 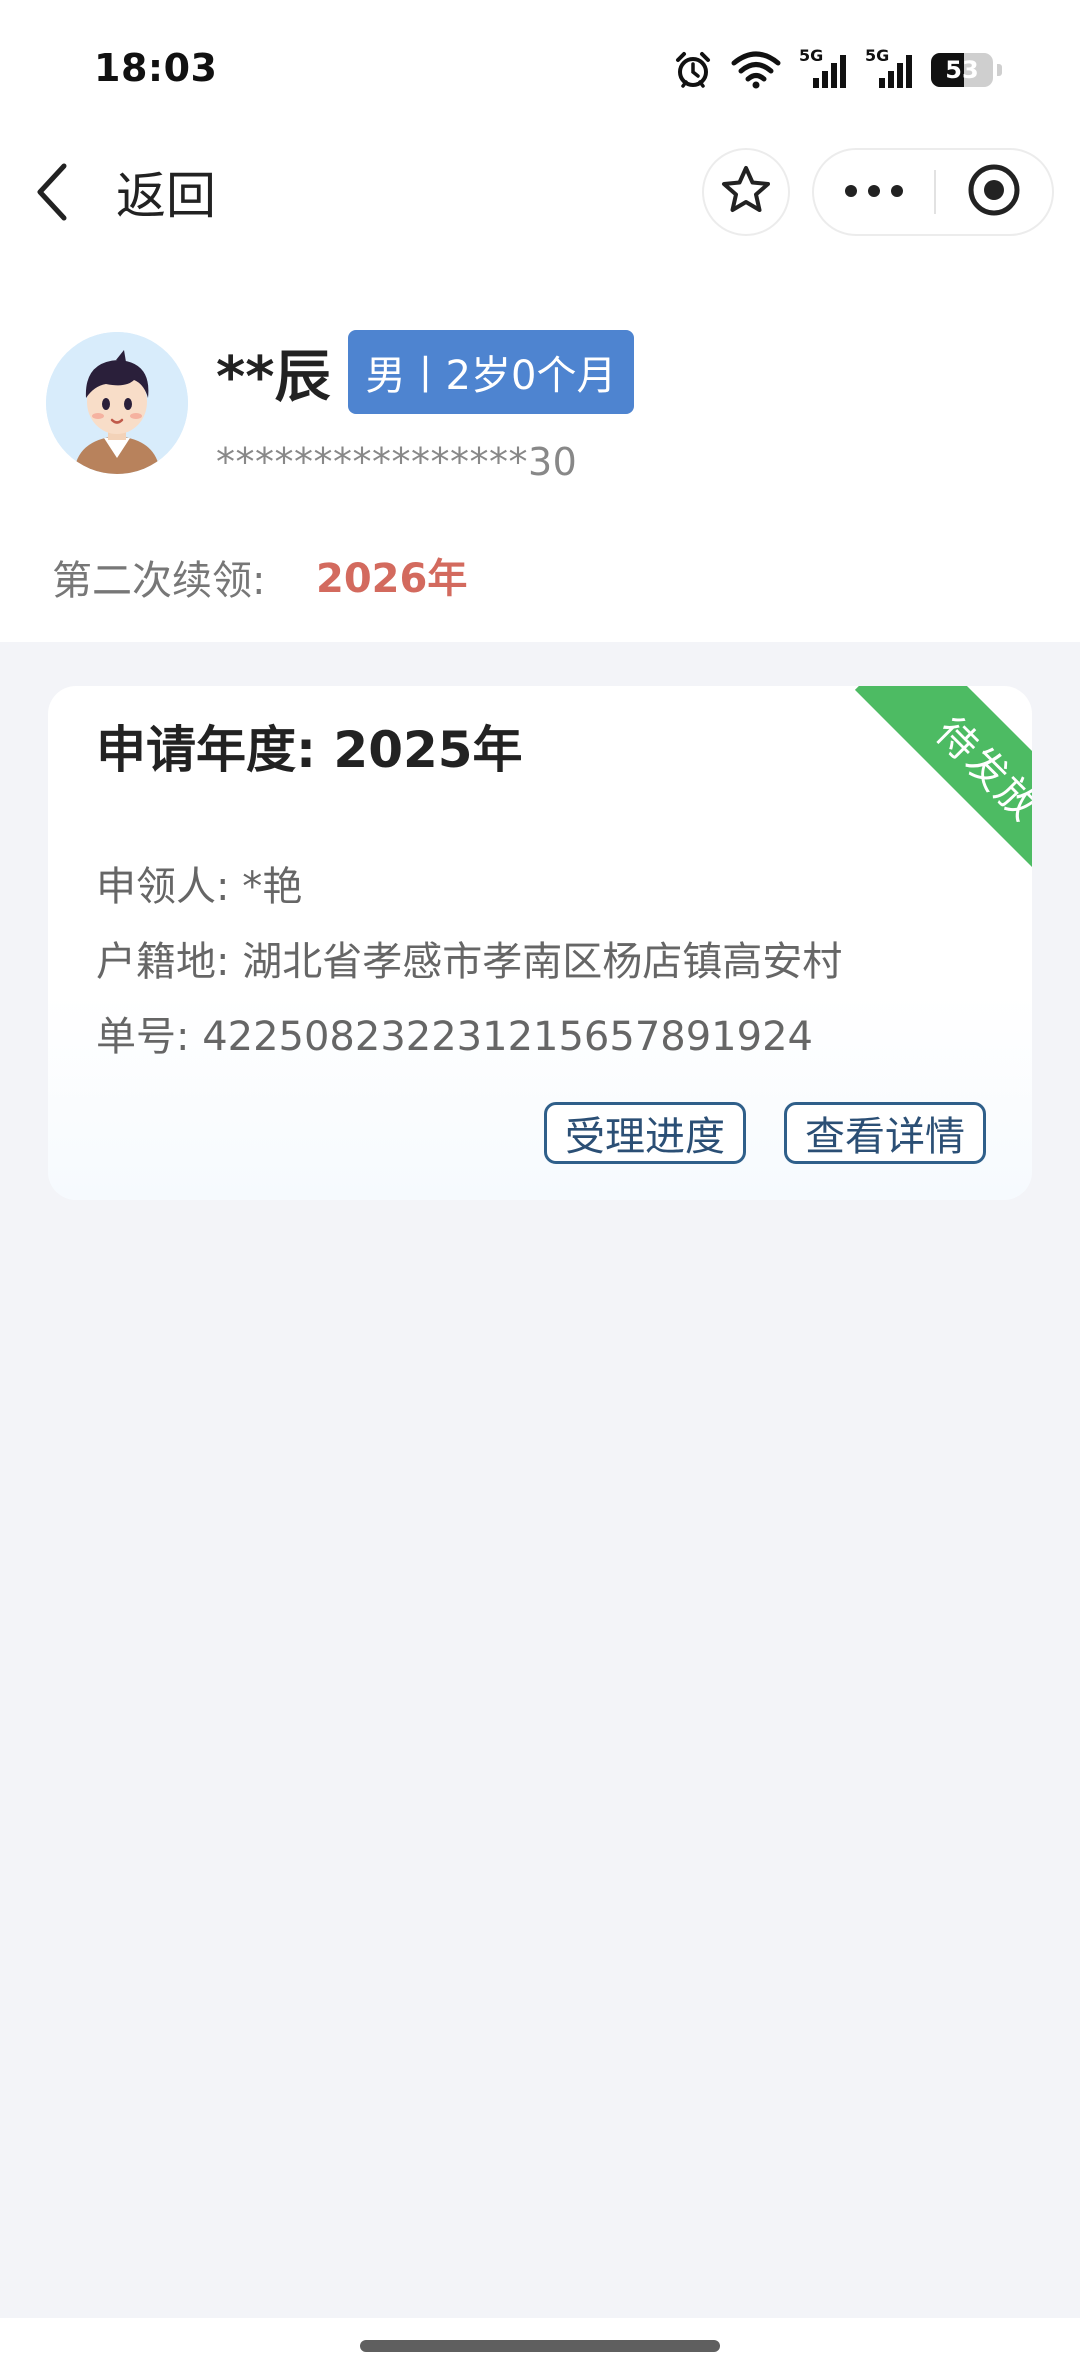 I want to click on more-button, so click(x=874, y=192).